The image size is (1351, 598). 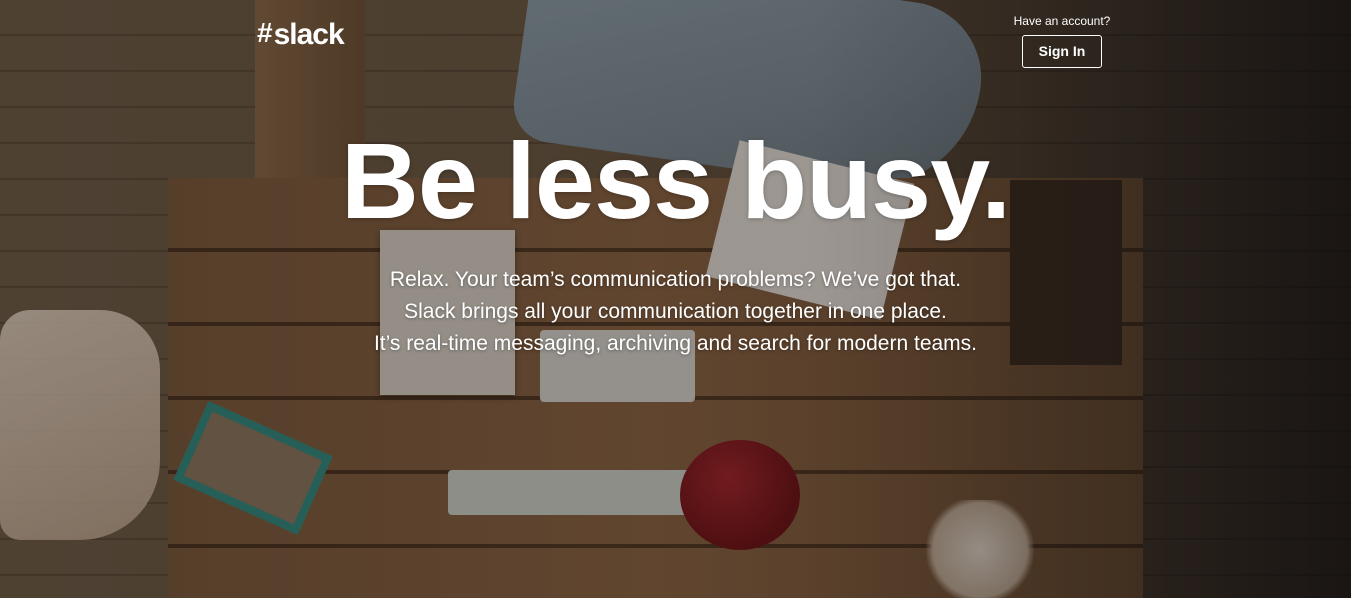 What do you see at coordinates (309, 34) in the screenshot?
I see `logo-wordmark: slack` at bounding box center [309, 34].